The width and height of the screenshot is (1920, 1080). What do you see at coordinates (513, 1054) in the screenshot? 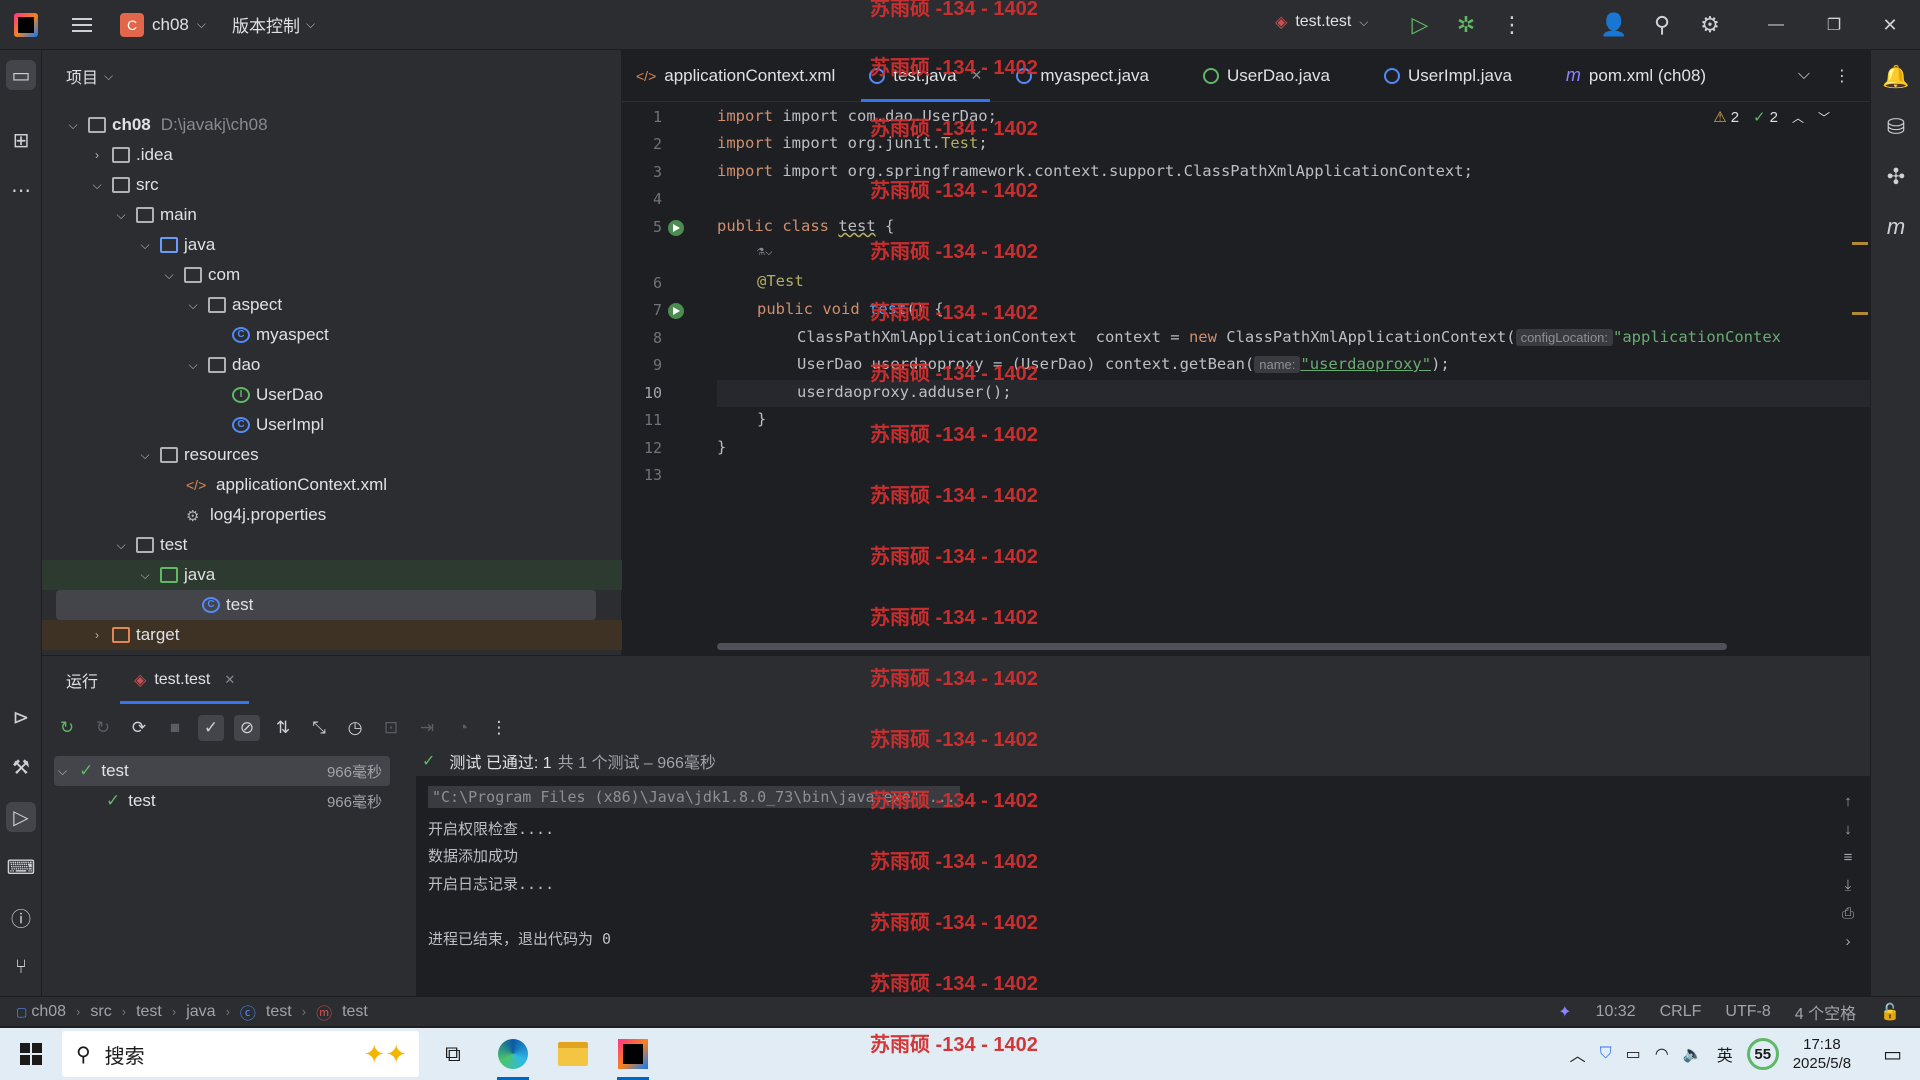
I see `edge-icon` at bounding box center [513, 1054].